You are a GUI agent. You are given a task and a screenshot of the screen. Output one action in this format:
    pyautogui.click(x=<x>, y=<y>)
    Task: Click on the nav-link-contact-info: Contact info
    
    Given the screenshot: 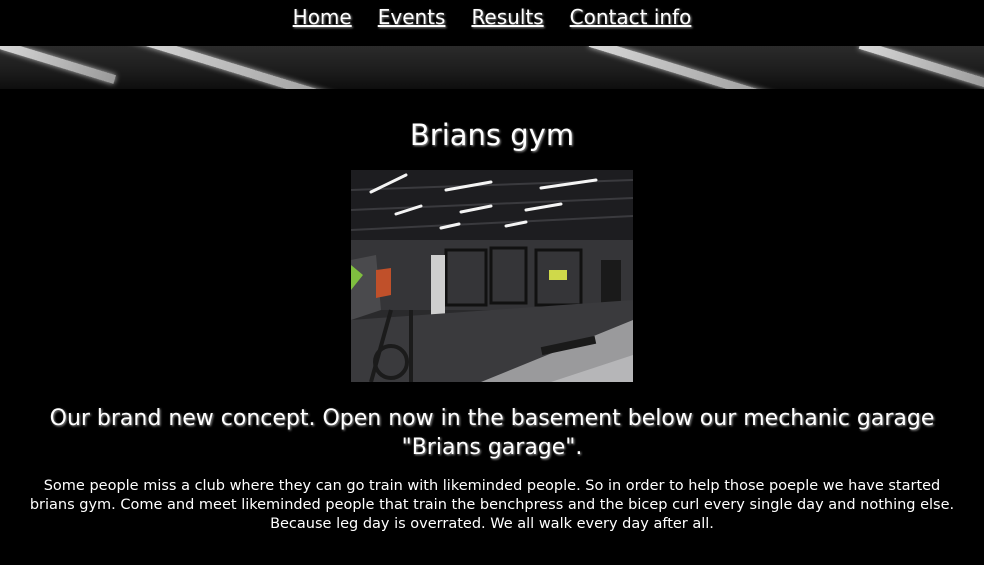 What is the action you would take?
    pyautogui.click(x=631, y=17)
    